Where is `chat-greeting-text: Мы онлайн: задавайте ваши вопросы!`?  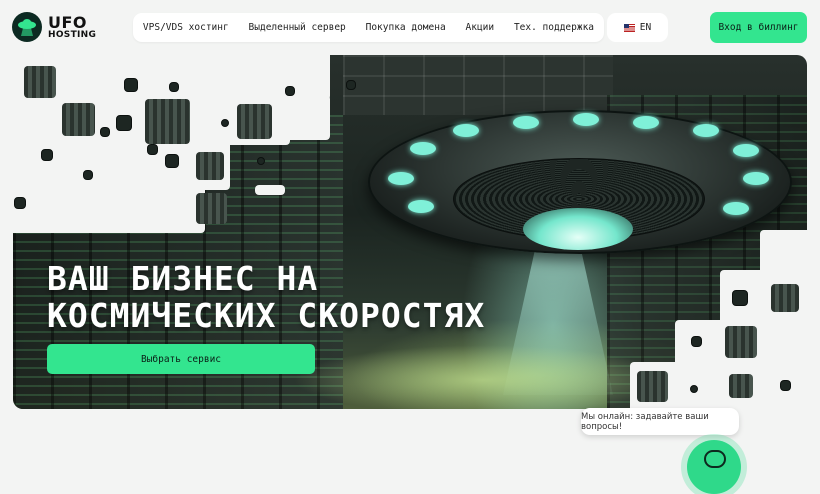
chat-greeting-text: Мы онлайн: задавайте ваши вопросы! is located at coordinates (645, 421).